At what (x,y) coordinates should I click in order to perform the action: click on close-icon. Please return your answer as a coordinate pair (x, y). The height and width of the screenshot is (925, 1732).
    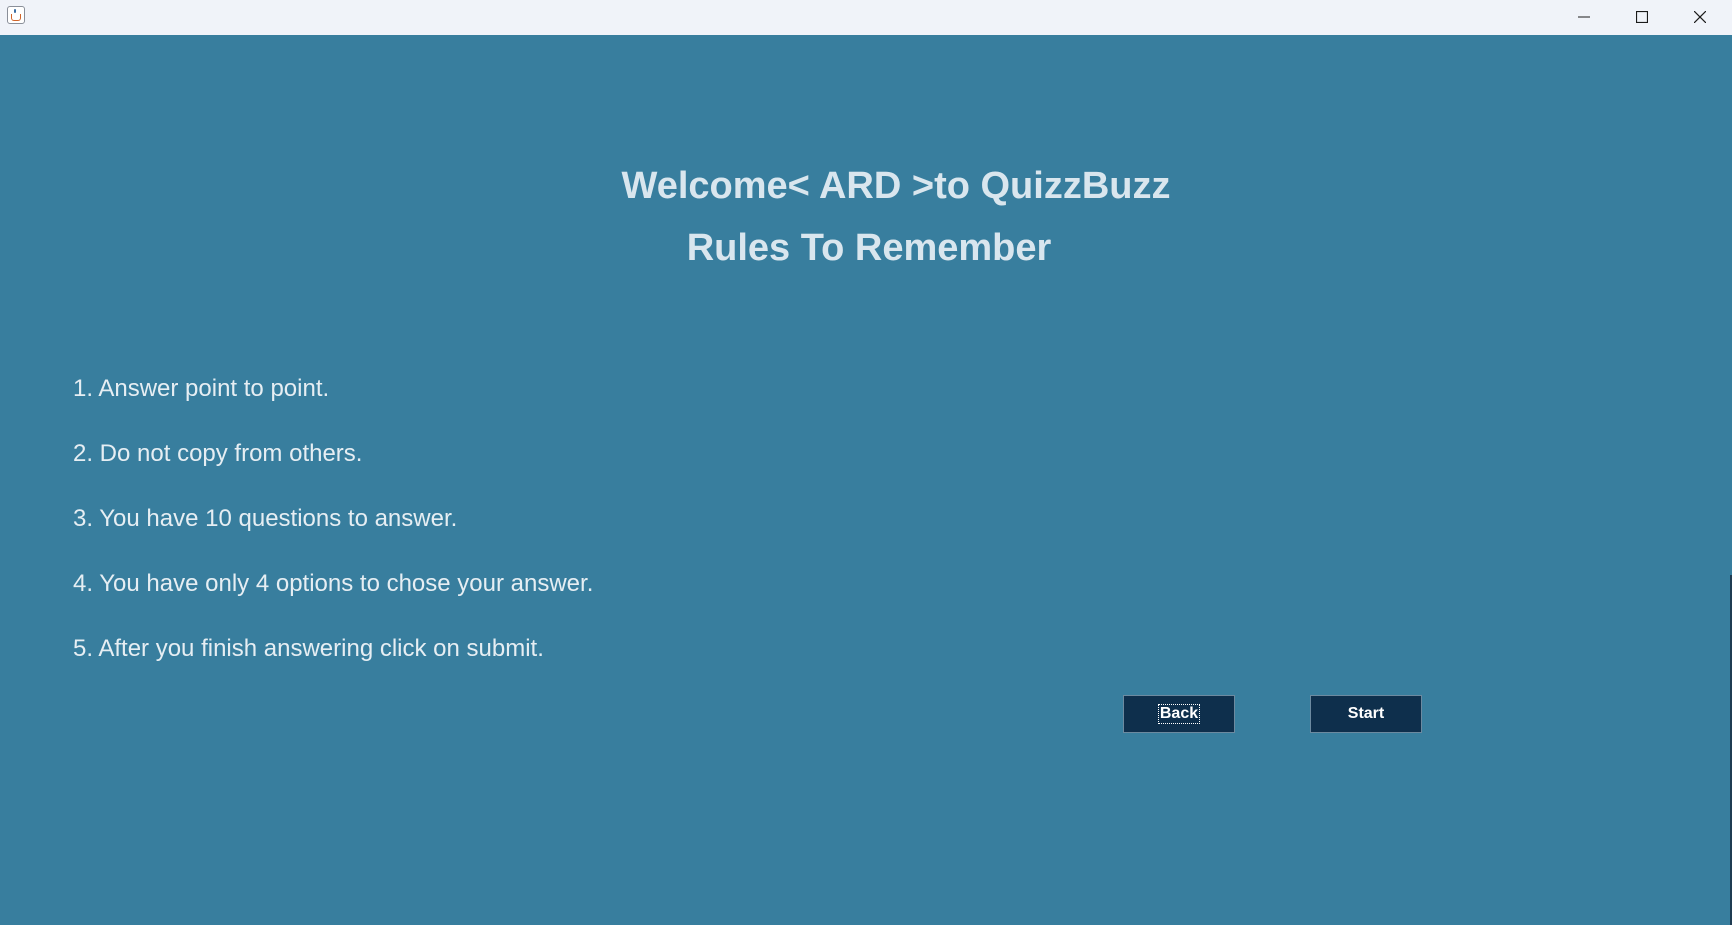
    Looking at the image, I should click on (1700, 17).